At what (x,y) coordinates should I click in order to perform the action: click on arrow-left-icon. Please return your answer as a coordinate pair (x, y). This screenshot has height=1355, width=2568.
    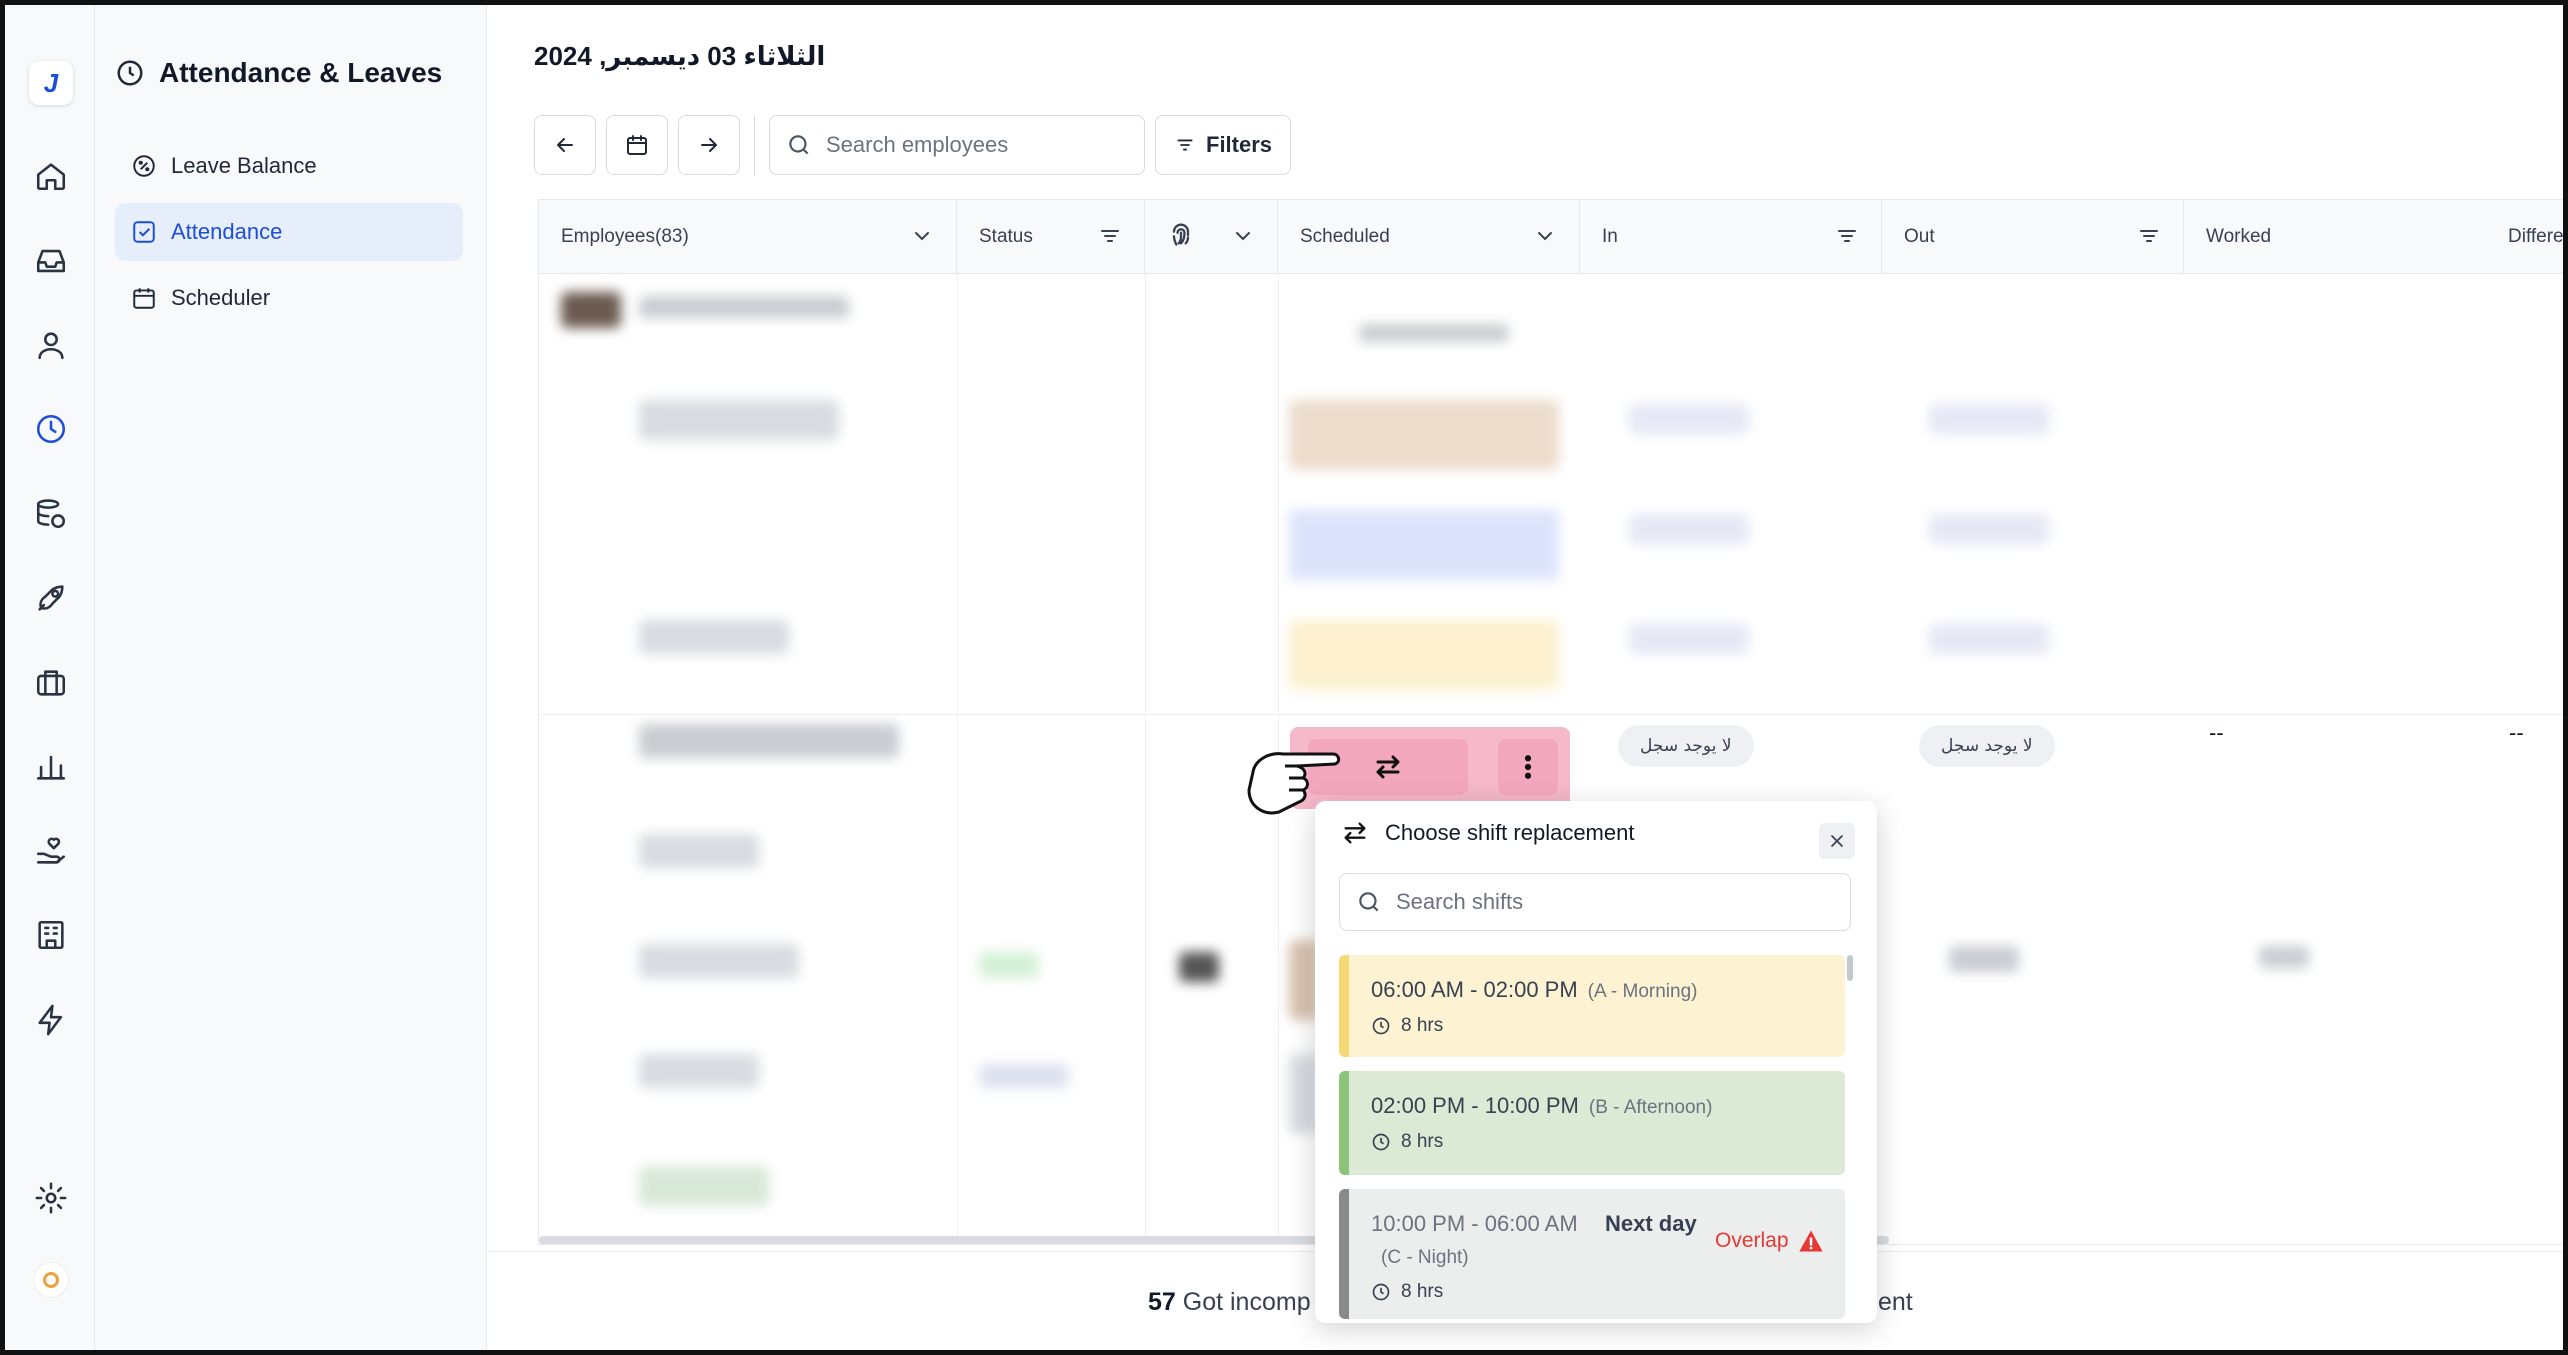
    Looking at the image, I should click on (565, 145).